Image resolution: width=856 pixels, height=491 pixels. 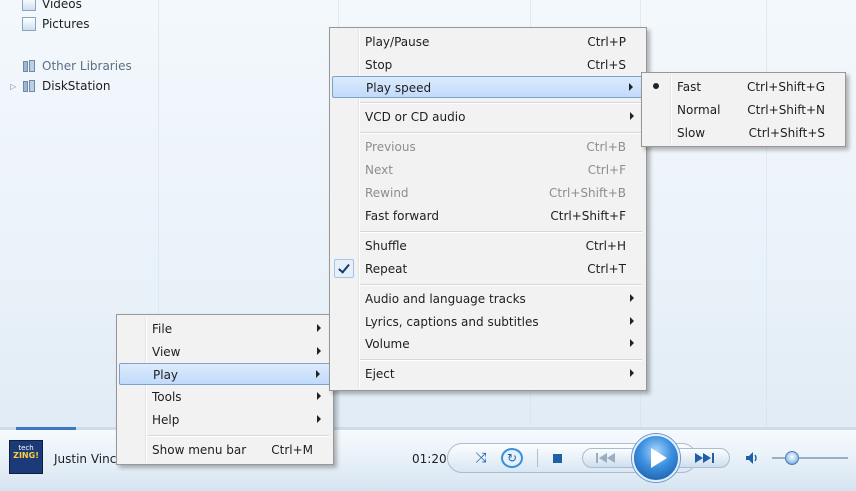 What do you see at coordinates (386, 246) in the screenshot?
I see `menu-item-label: Shuffle` at bounding box center [386, 246].